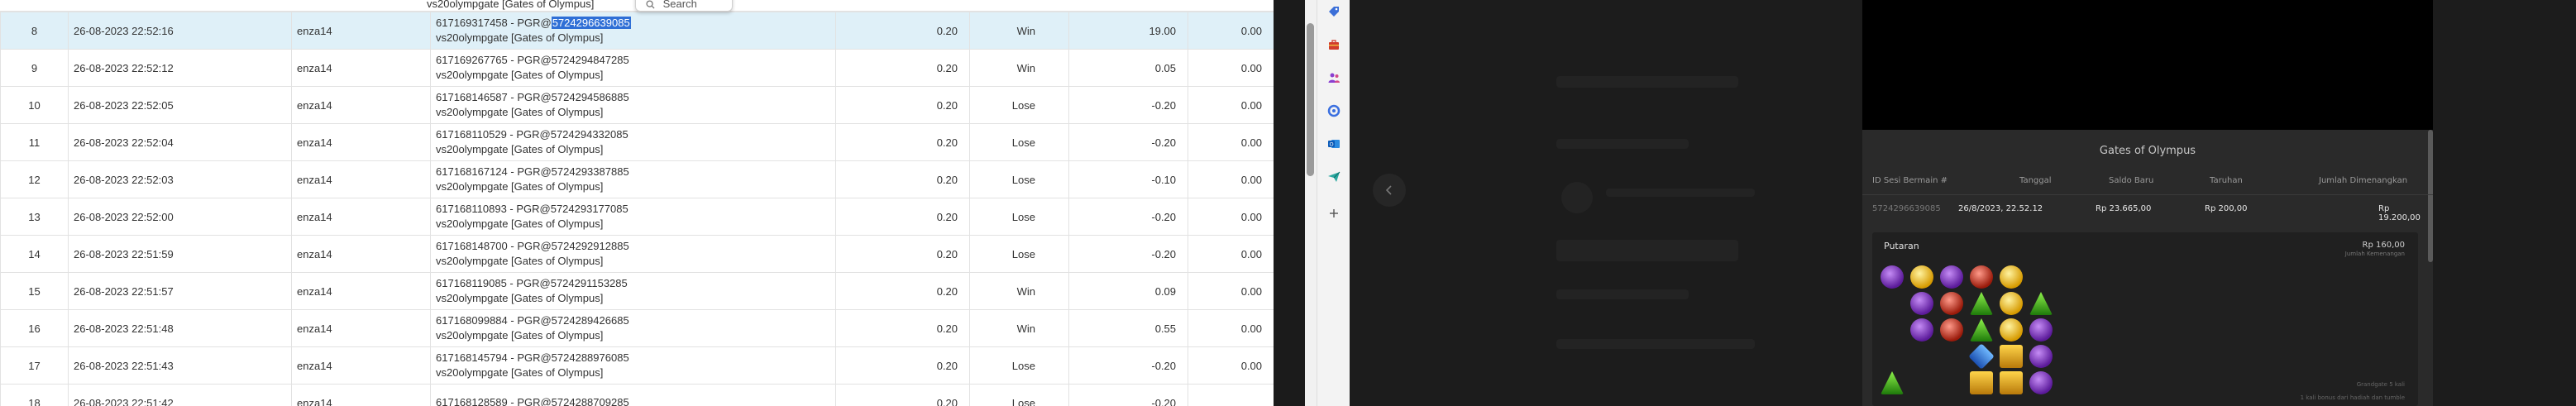 The image size is (2576, 406). I want to click on row-number: 14, so click(34, 254).